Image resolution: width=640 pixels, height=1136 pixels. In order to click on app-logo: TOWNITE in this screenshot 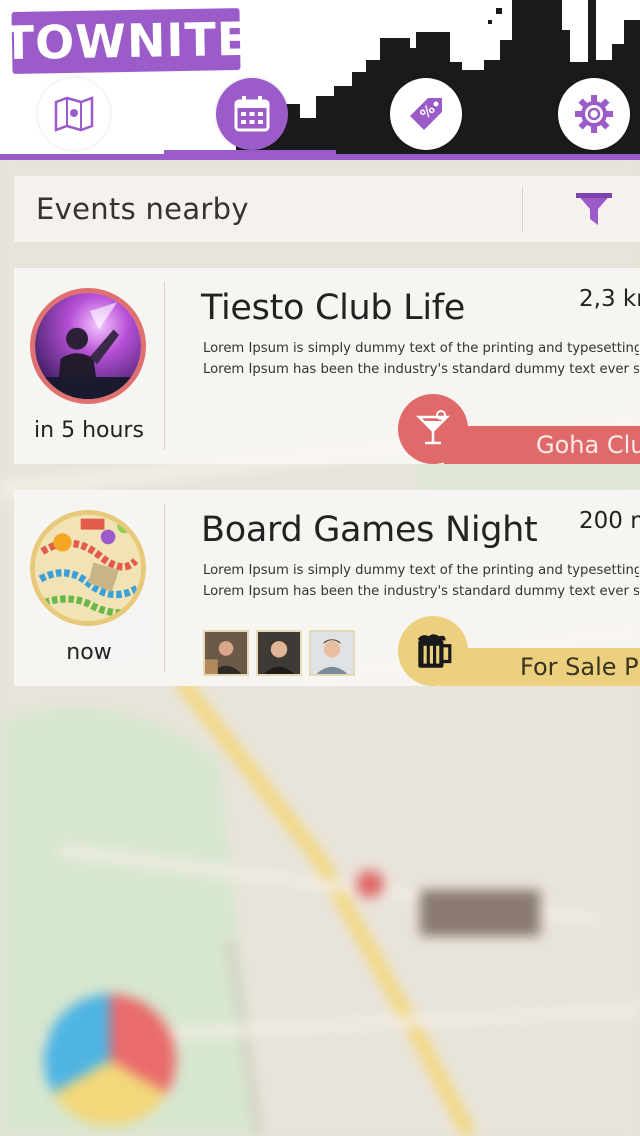, I will do `click(126, 41)`.